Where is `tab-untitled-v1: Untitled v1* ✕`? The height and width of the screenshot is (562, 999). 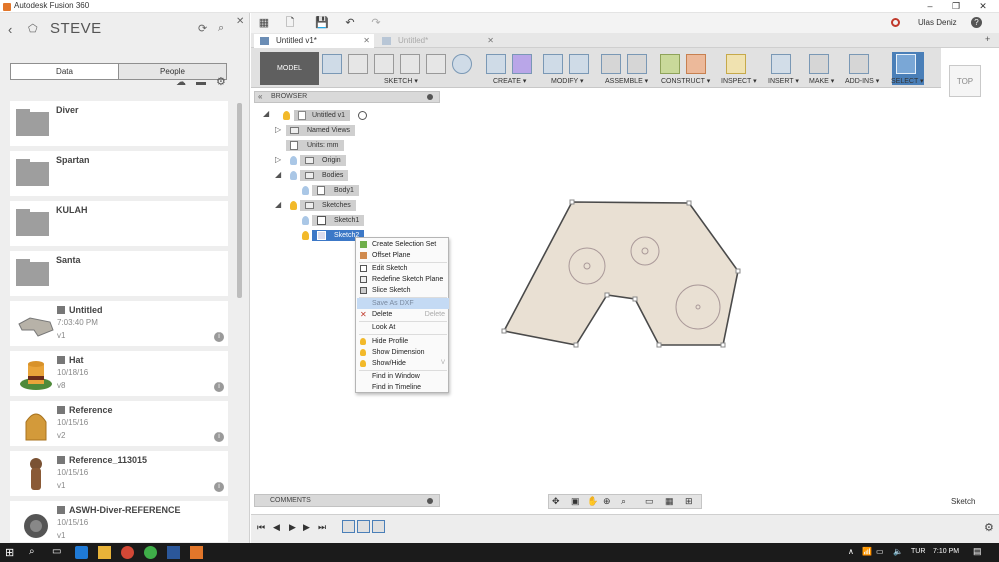
tab-untitled-v1: Untitled v1* ✕ is located at coordinates (314, 41).